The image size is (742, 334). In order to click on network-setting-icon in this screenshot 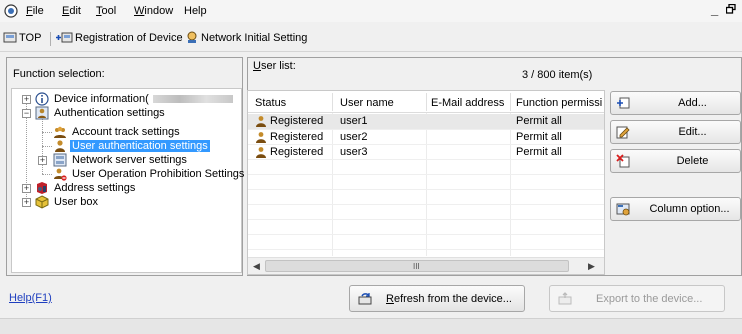, I will do `click(192, 37)`.